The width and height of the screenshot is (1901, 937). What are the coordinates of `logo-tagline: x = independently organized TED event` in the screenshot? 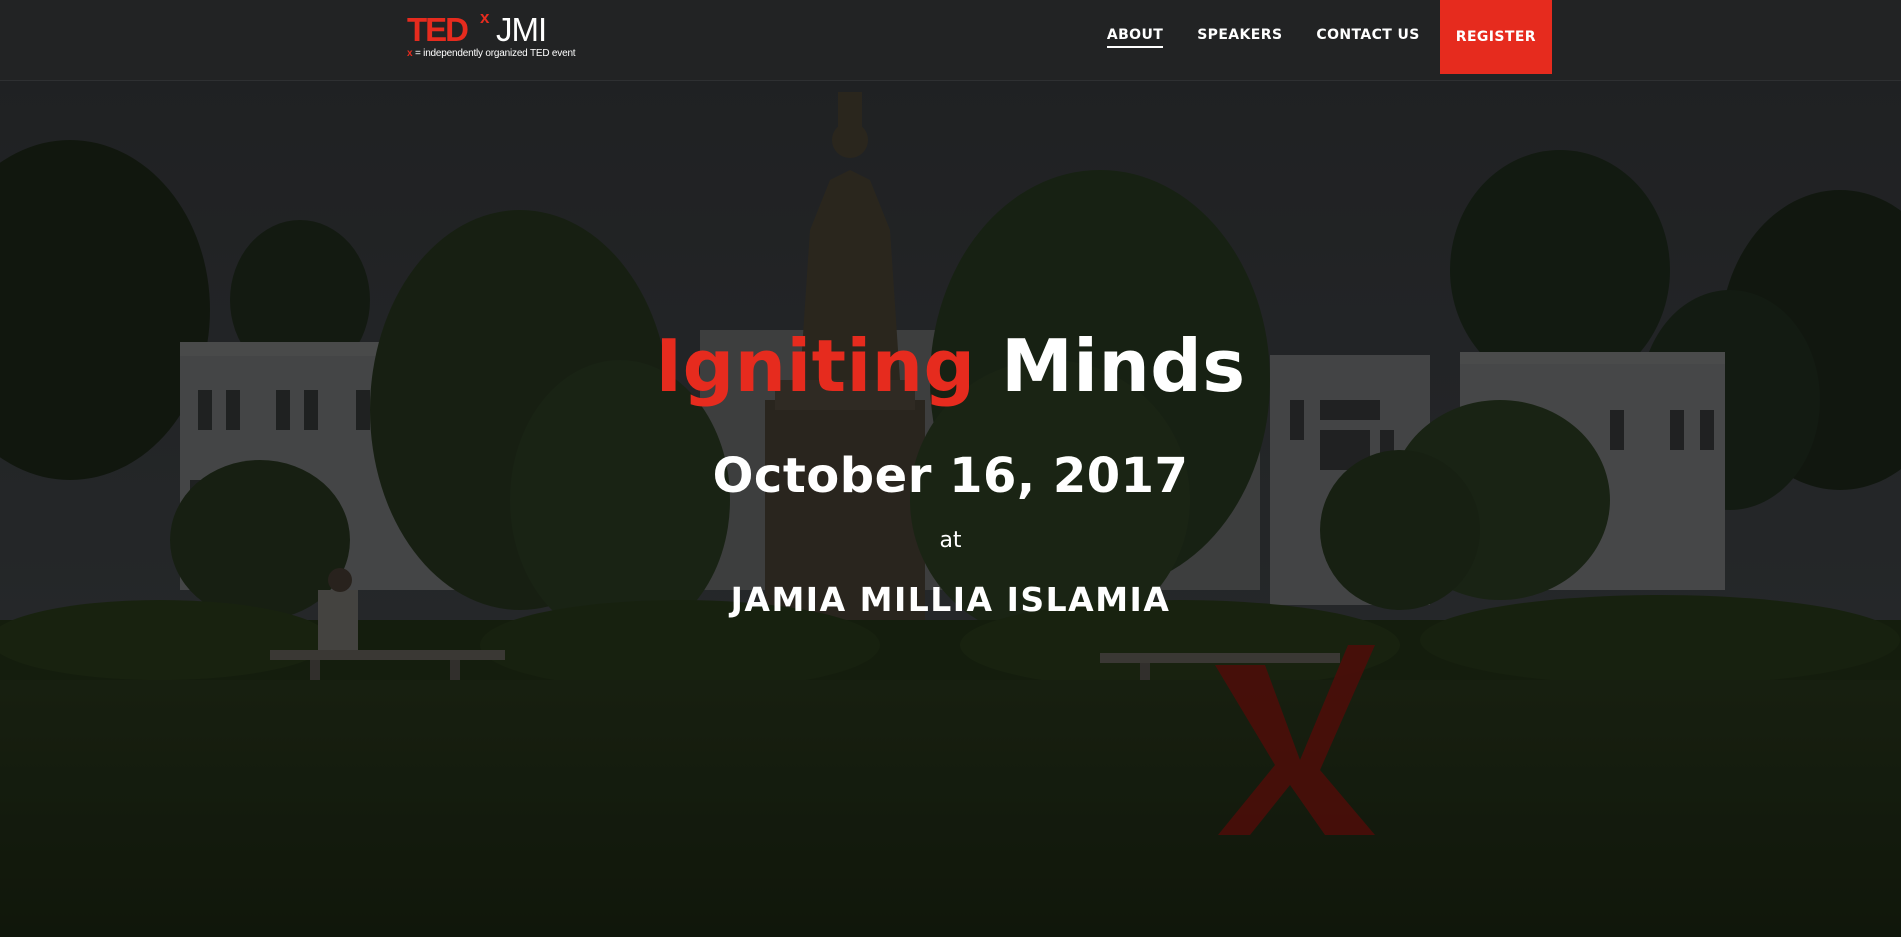 It's located at (491, 53).